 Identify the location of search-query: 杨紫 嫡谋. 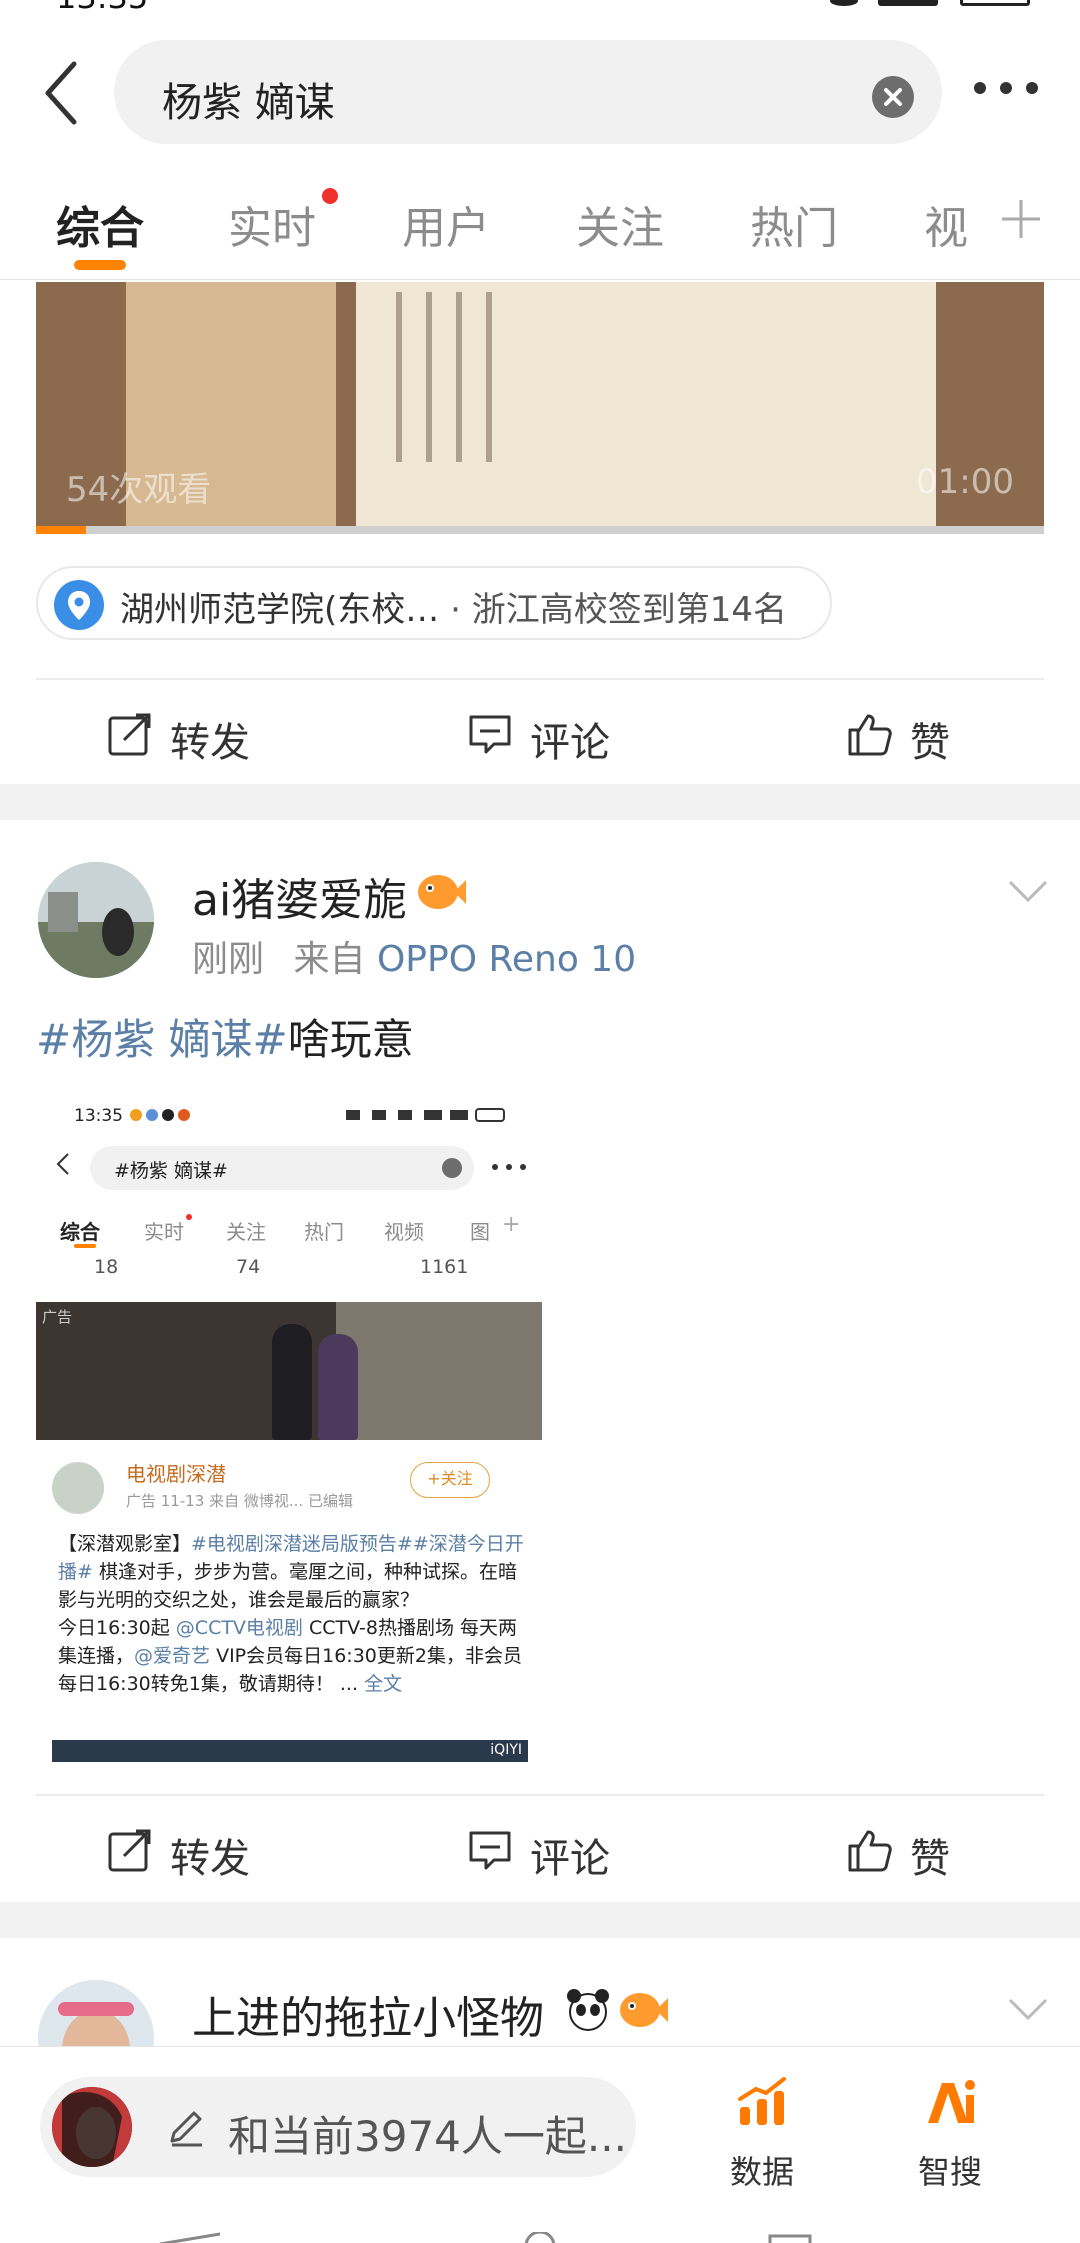
(248, 103).